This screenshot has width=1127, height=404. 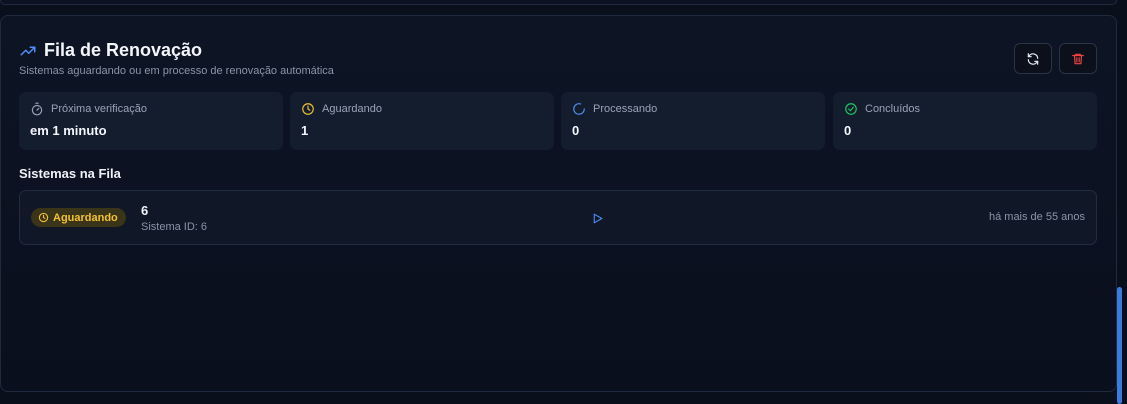 I want to click on refresh-icon, so click(x=1033, y=58).